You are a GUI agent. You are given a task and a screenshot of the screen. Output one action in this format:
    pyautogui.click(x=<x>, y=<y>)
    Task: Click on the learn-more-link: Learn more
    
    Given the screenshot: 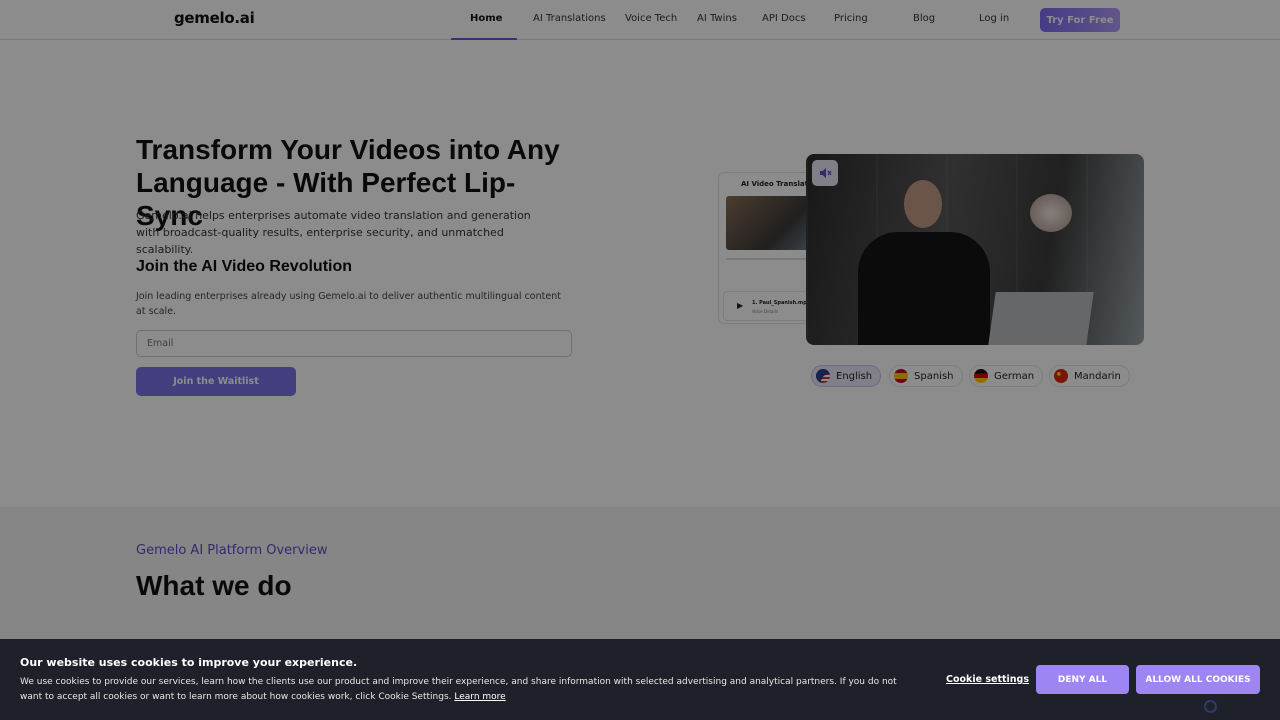 What is the action you would take?
    pyautogui.click(x=479, y=697)
    